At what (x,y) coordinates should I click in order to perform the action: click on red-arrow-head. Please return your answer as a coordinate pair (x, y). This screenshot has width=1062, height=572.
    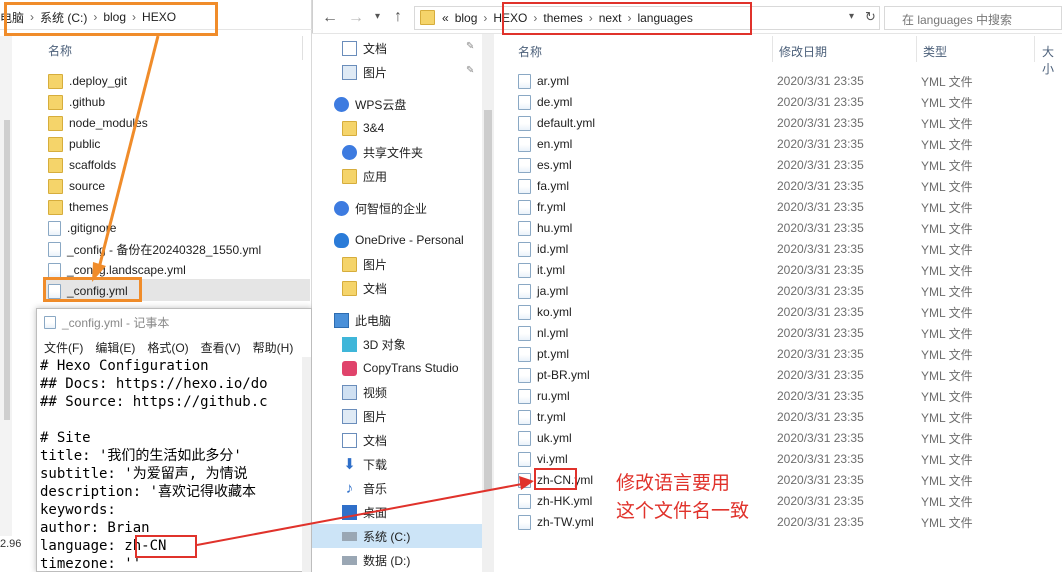
    Looking at the image, I should click on (526, 483).